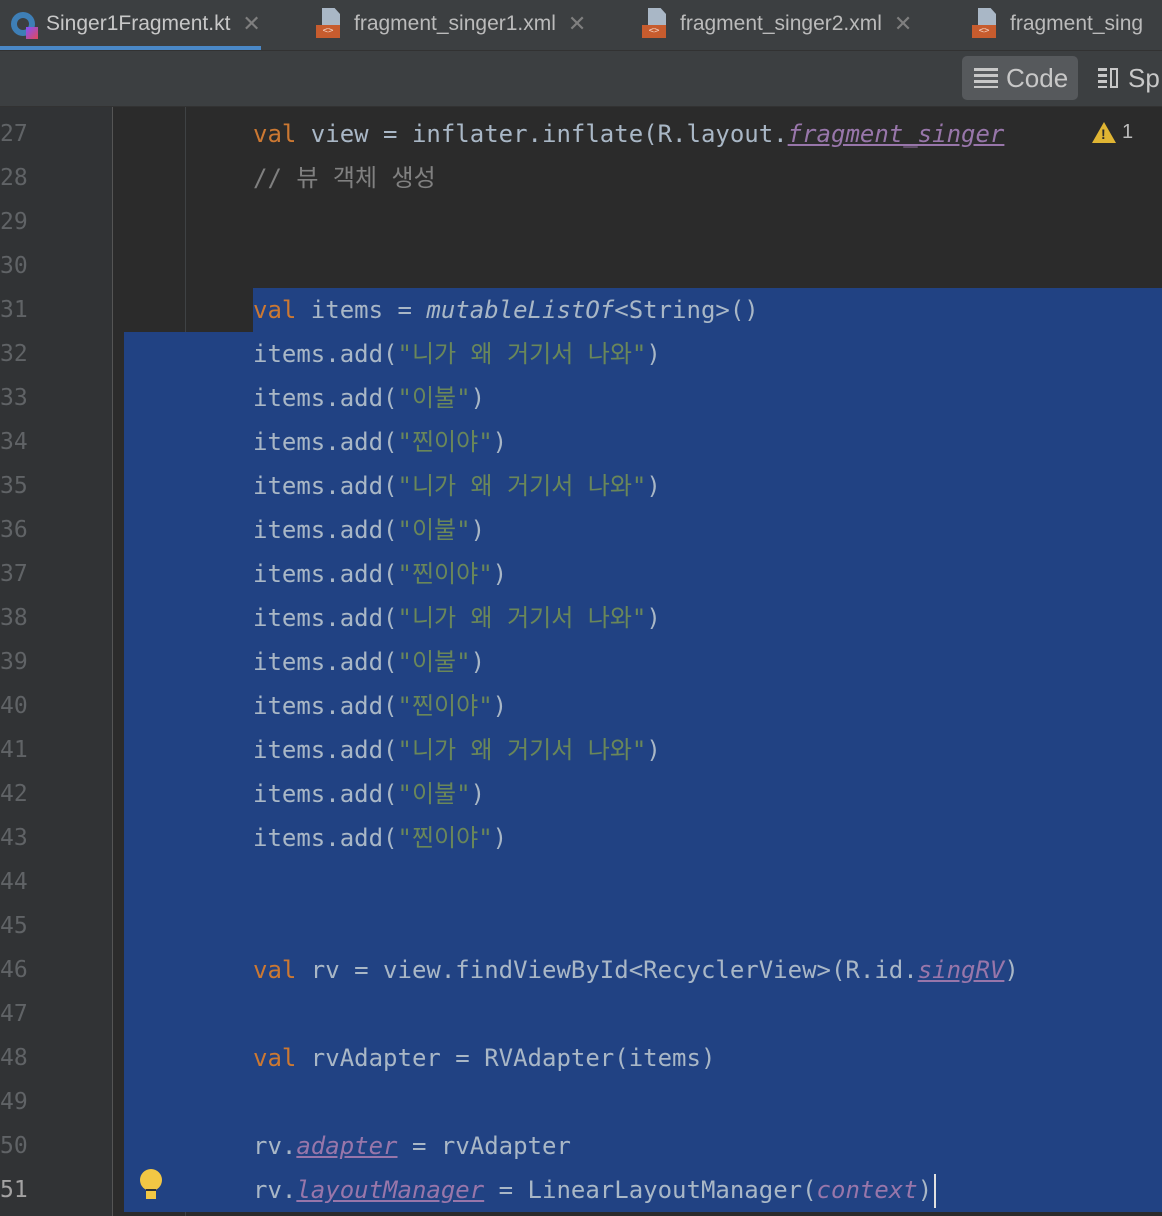 This screenshot has height=1216, width=1162. I want to click on inspection-warning: ! 1, so click(1112, 132).